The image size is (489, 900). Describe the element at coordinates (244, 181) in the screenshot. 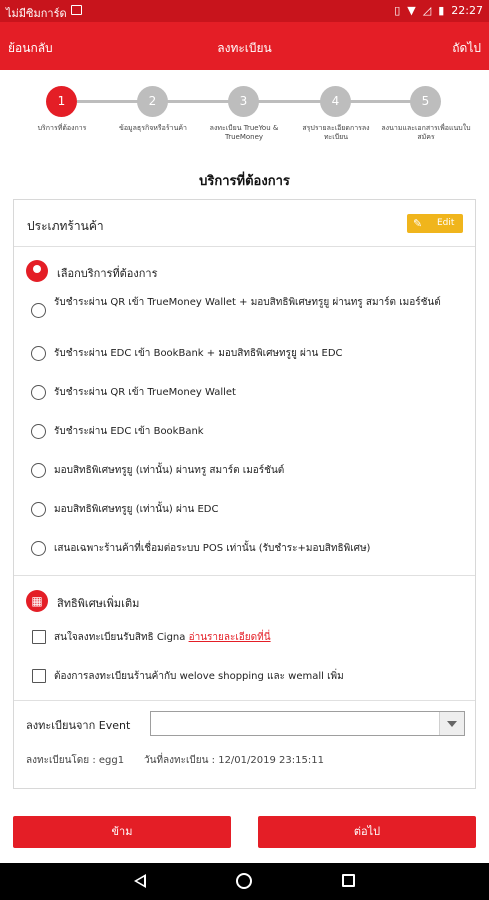

I see `section-title: บริการที่ต้องการ` at that location.